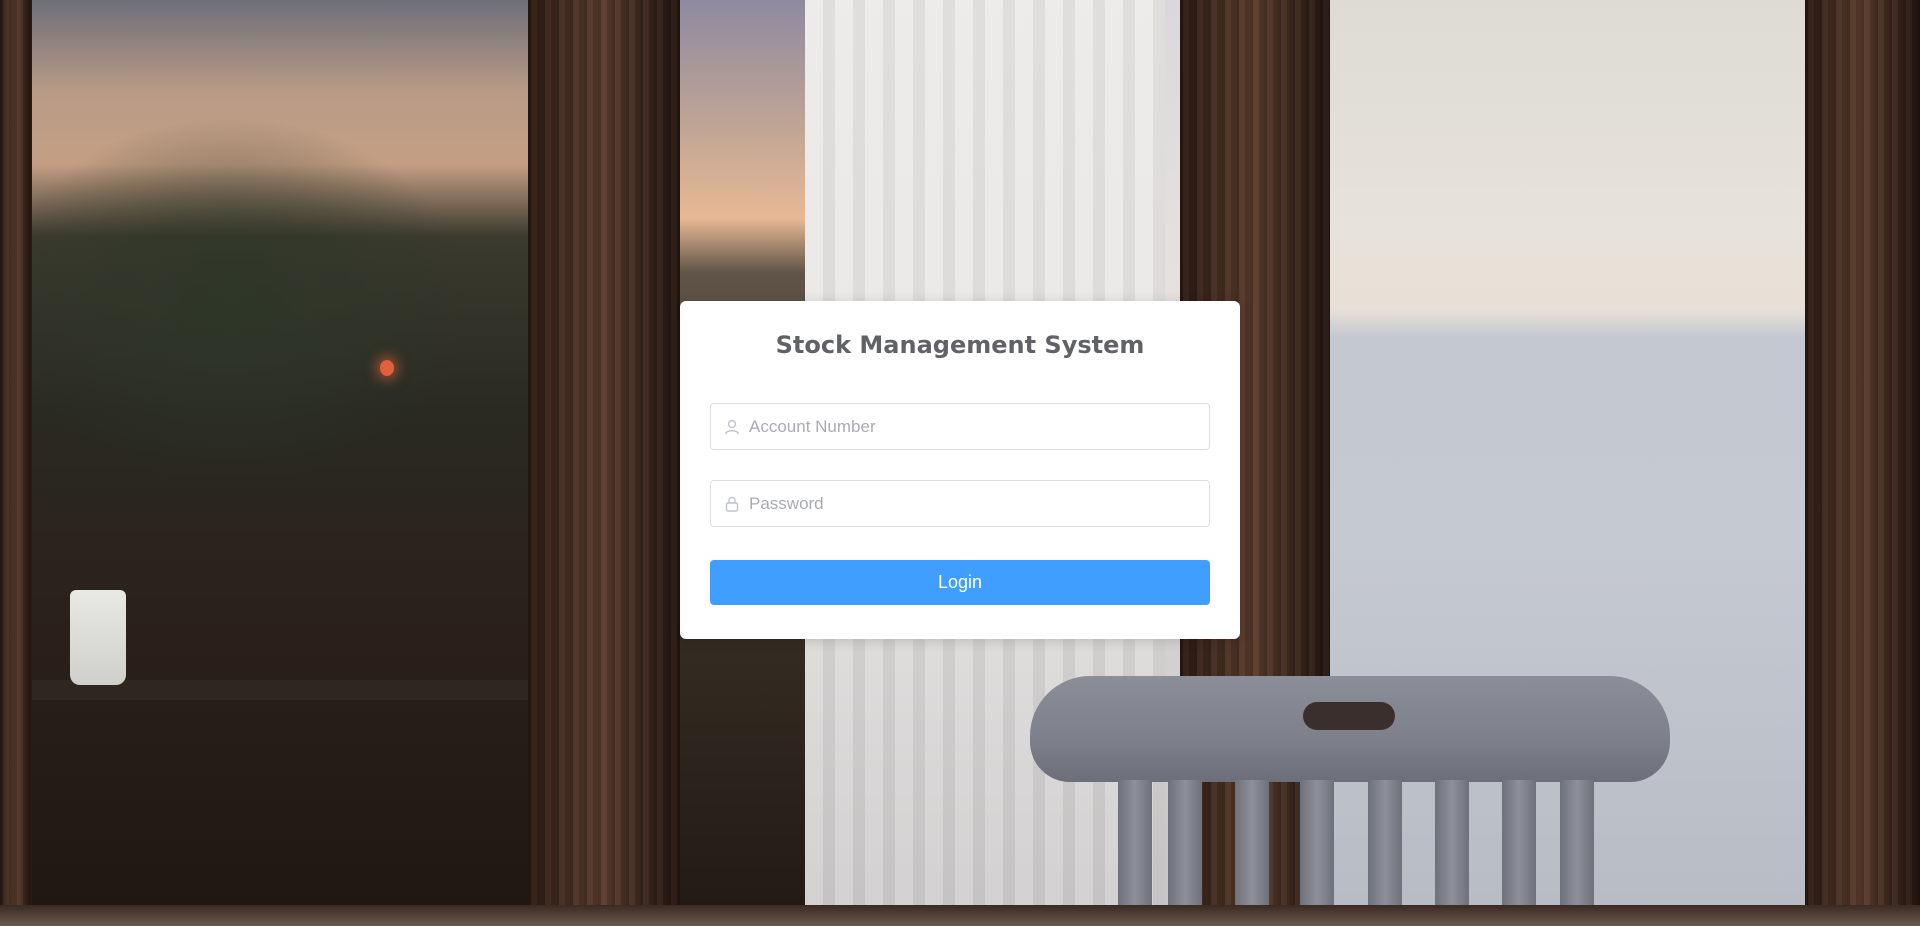 The image size is (1920, 926). I want to click on account-number-input, so click(960, 426).